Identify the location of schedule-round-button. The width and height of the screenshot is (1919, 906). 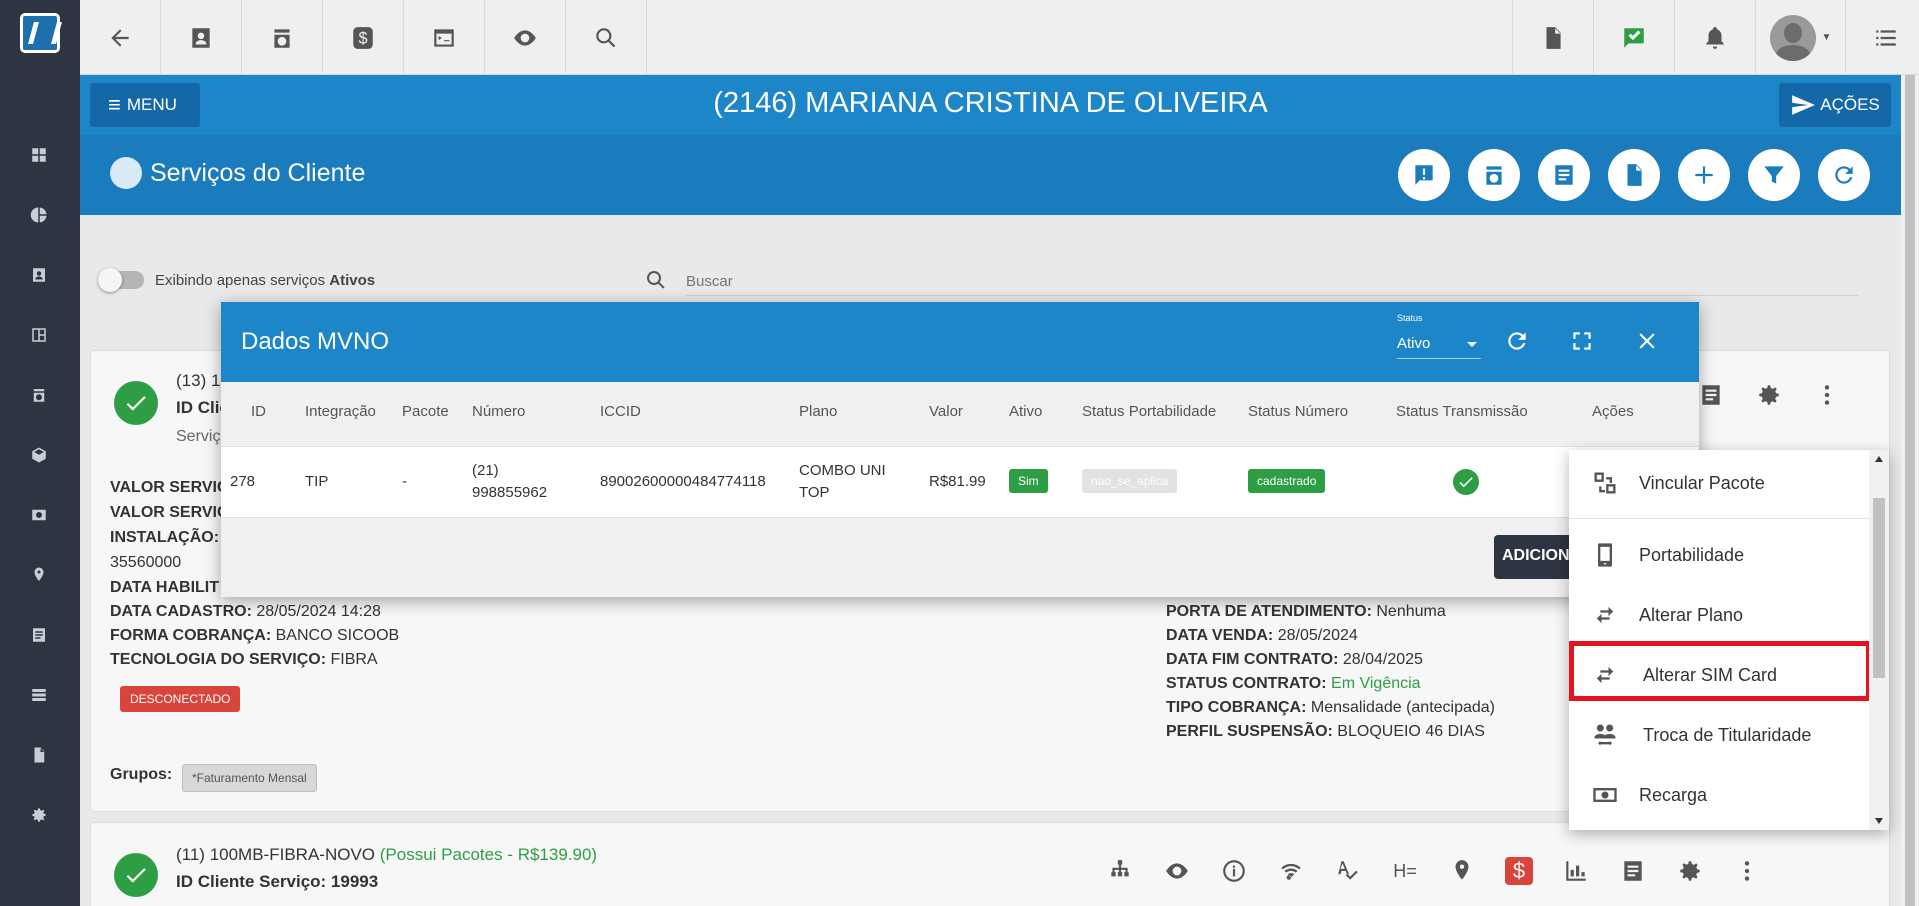
(1494, 175).